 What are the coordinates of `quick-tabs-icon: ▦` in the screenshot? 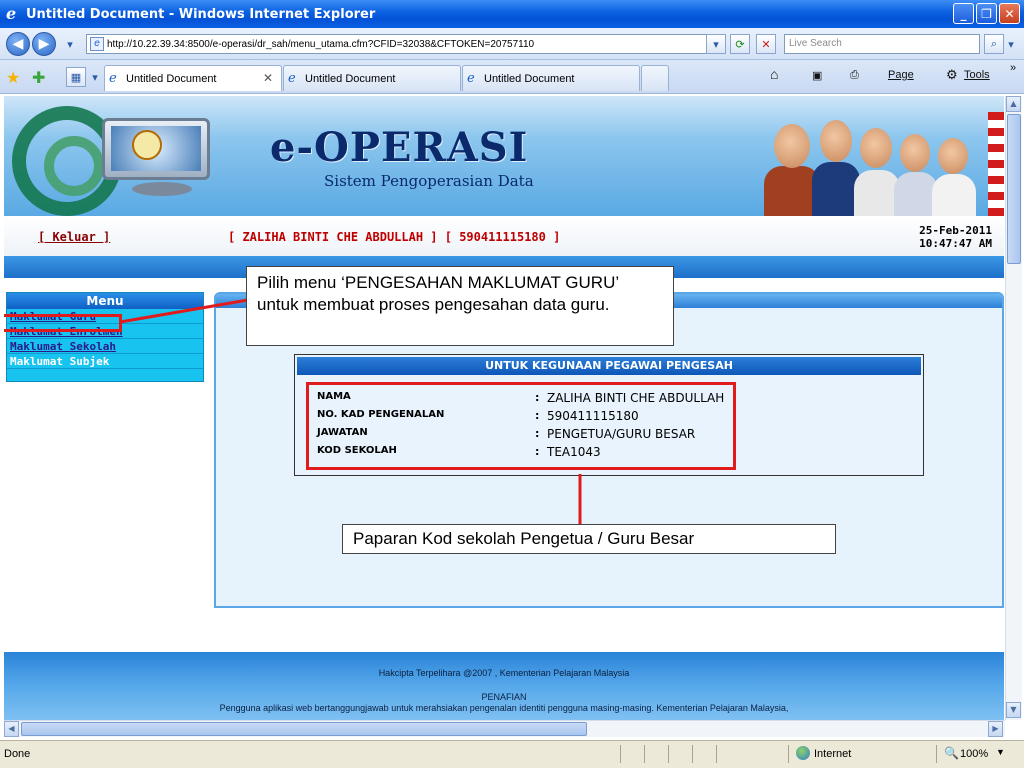 It's located at (76, 77).